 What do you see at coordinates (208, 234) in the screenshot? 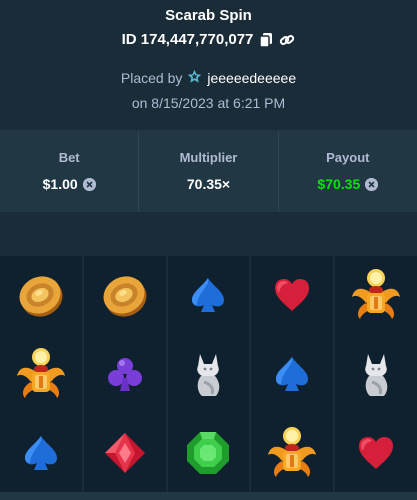
I see `separator-band` at bounding box center [208, 234].